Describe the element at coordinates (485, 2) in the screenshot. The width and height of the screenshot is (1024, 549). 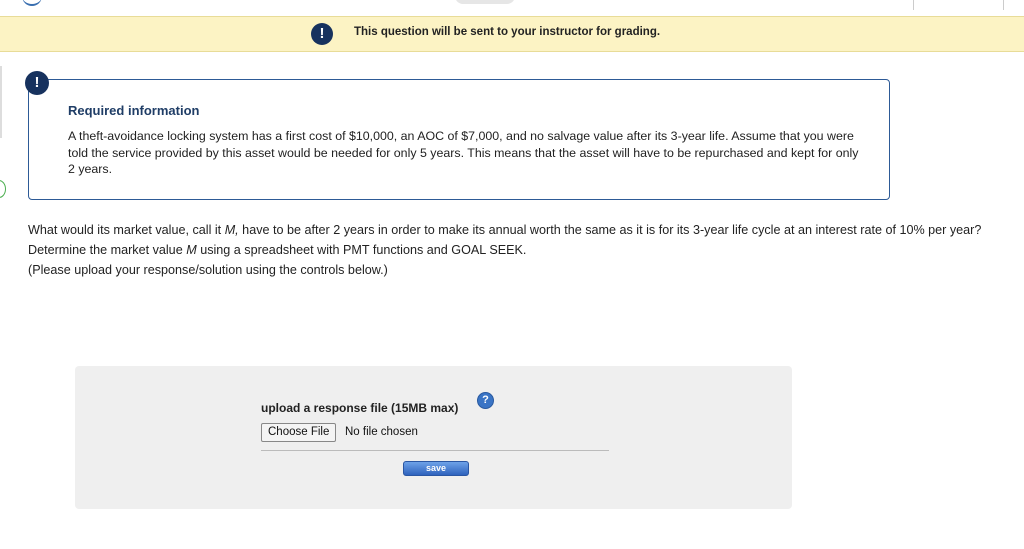
I see `top-tab-decoration` at that location.